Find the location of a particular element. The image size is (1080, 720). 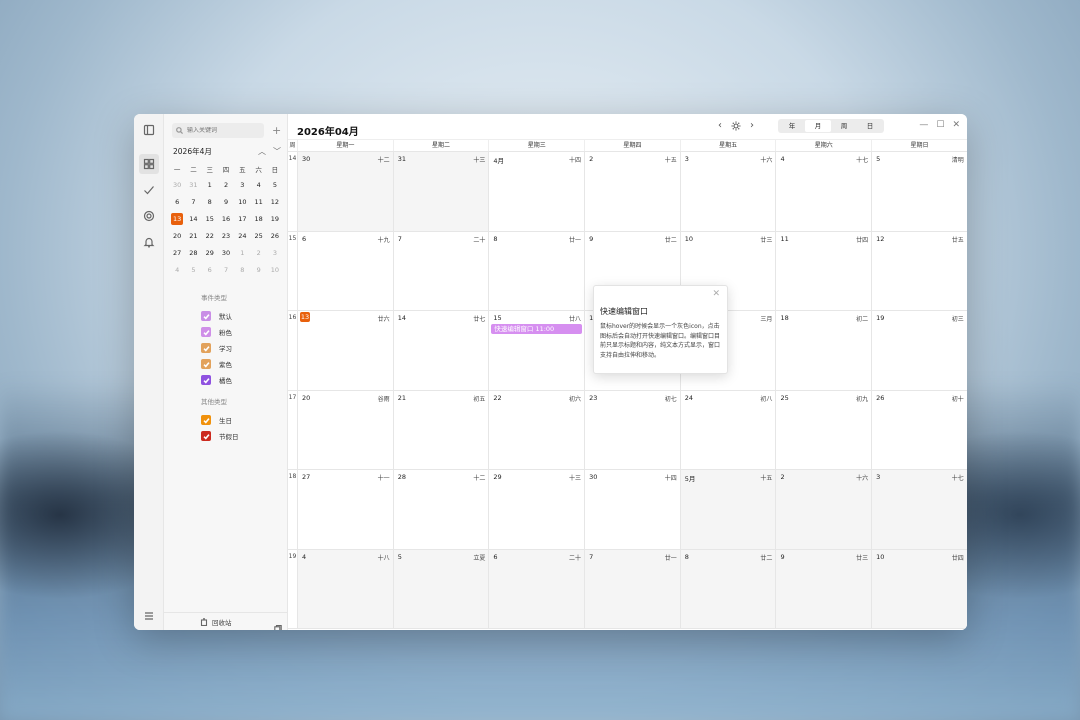

day-cell: 19 初三 is located at coordinates (919, 350).